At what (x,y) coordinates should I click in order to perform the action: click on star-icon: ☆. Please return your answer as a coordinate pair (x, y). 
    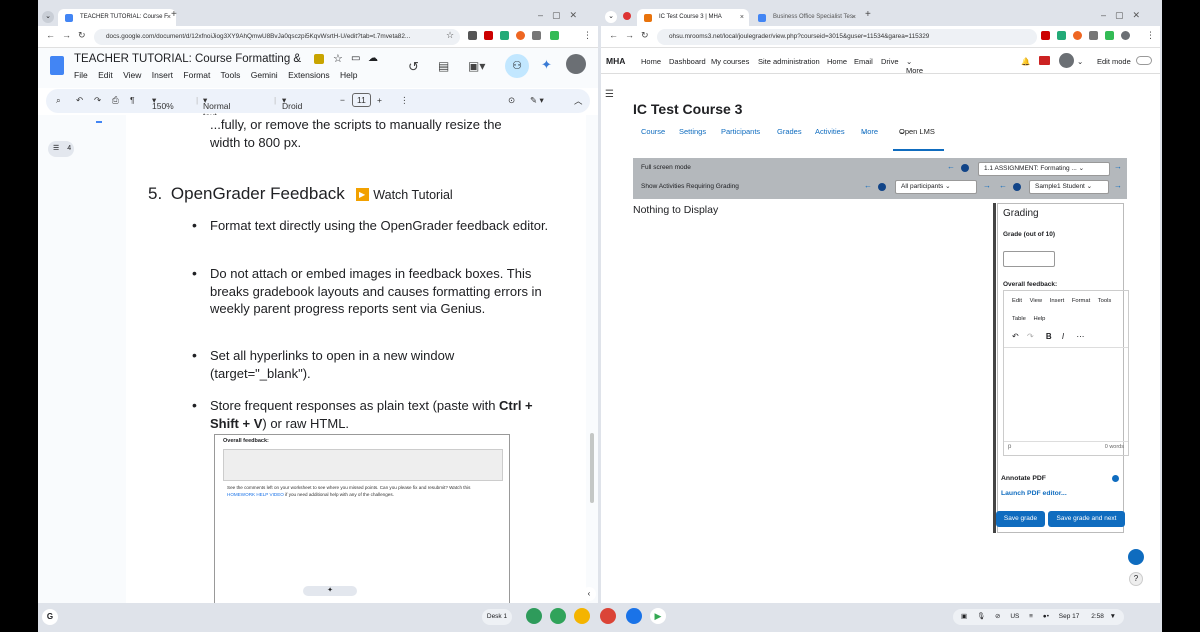
    Looking at the image, I should click on (338, 58).